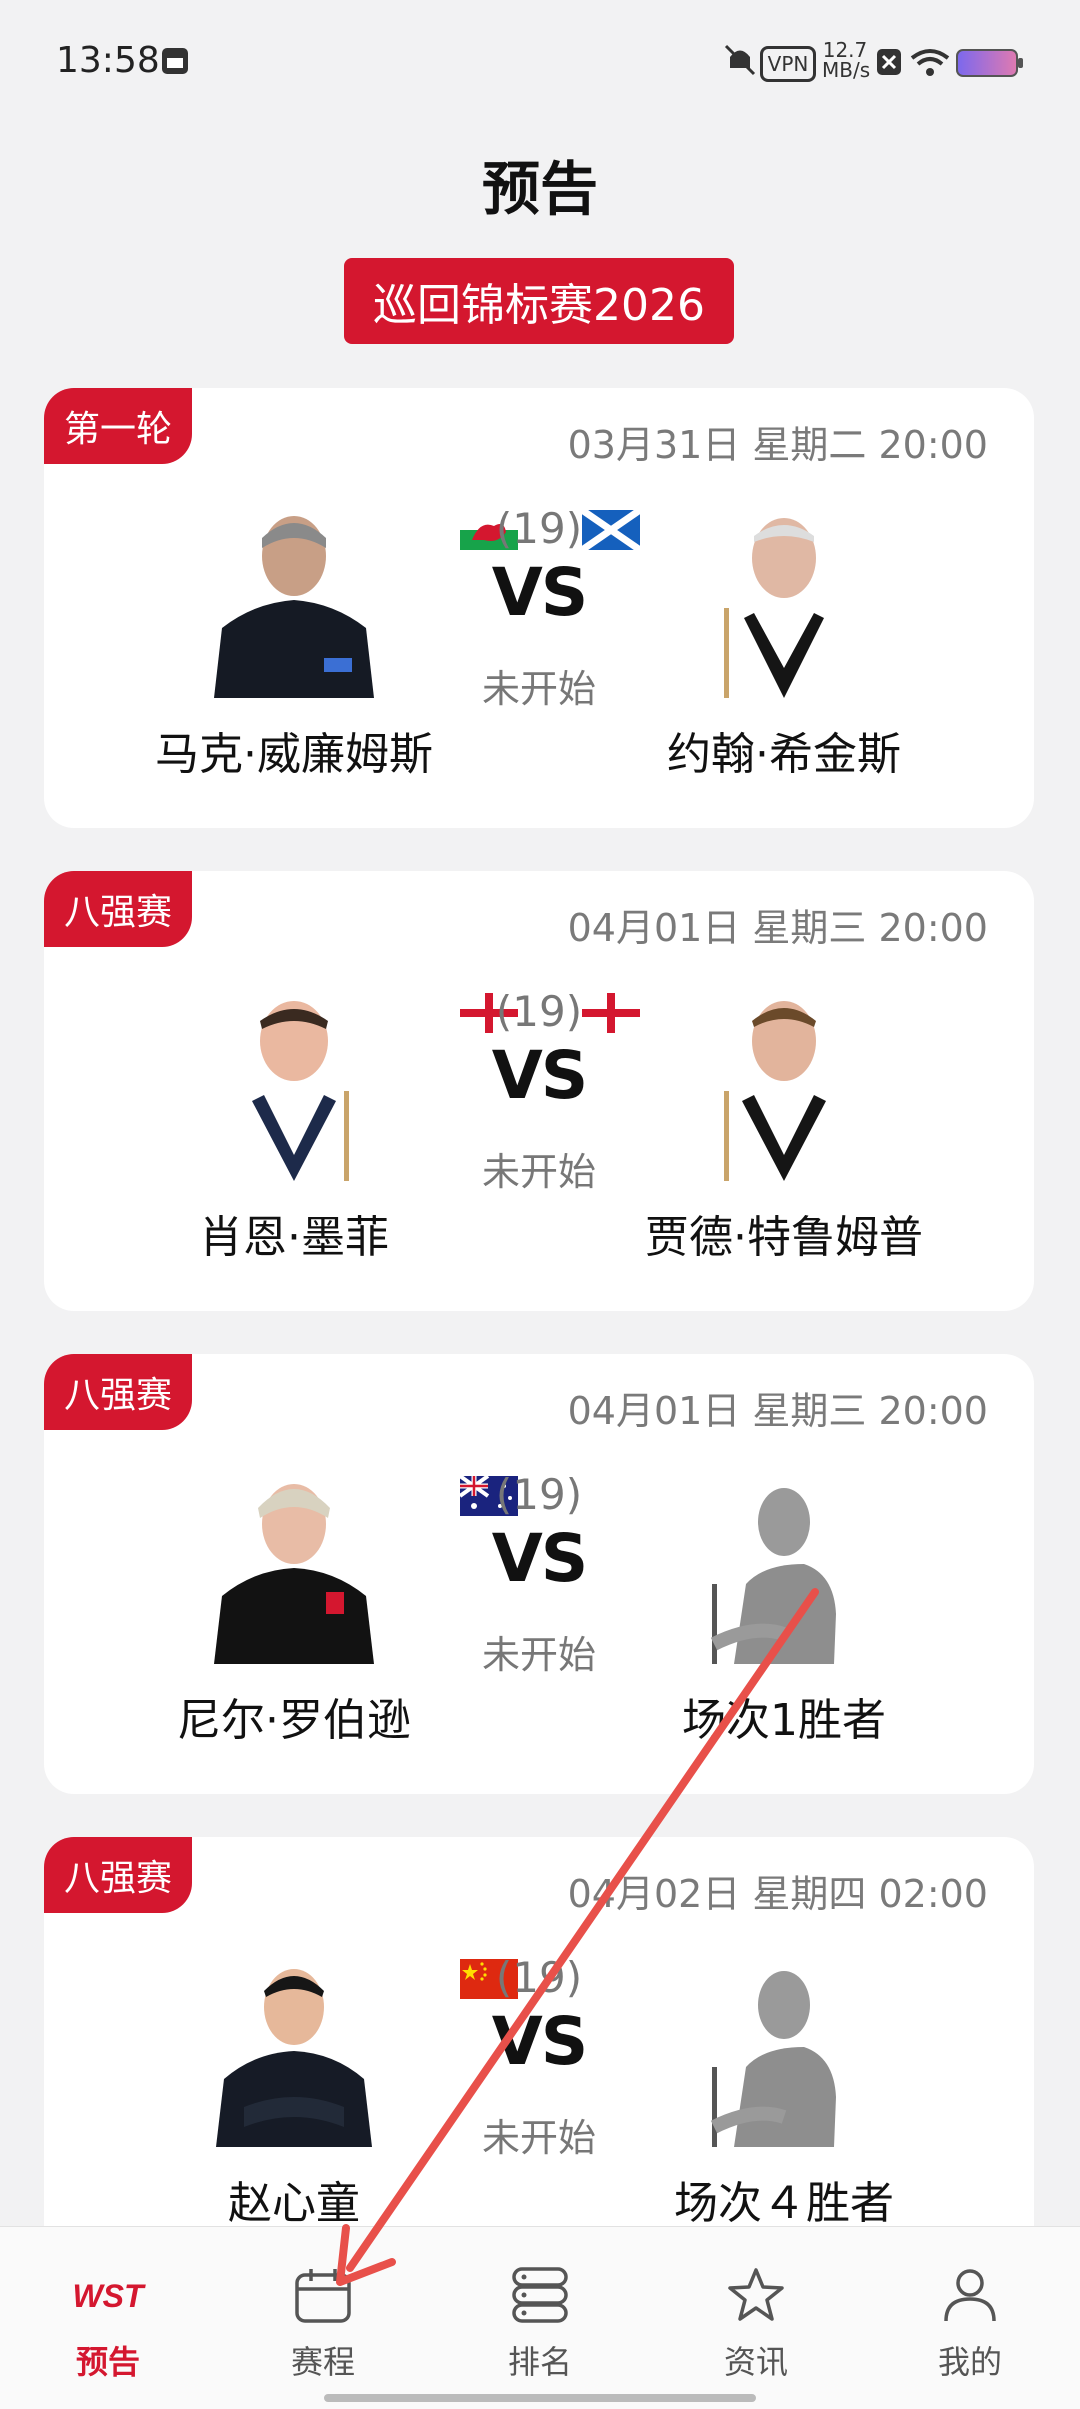 Image resolution: width=1080 pixels, height=2409 pixels. I want to click on notification-app-icon, so click(175, 61).